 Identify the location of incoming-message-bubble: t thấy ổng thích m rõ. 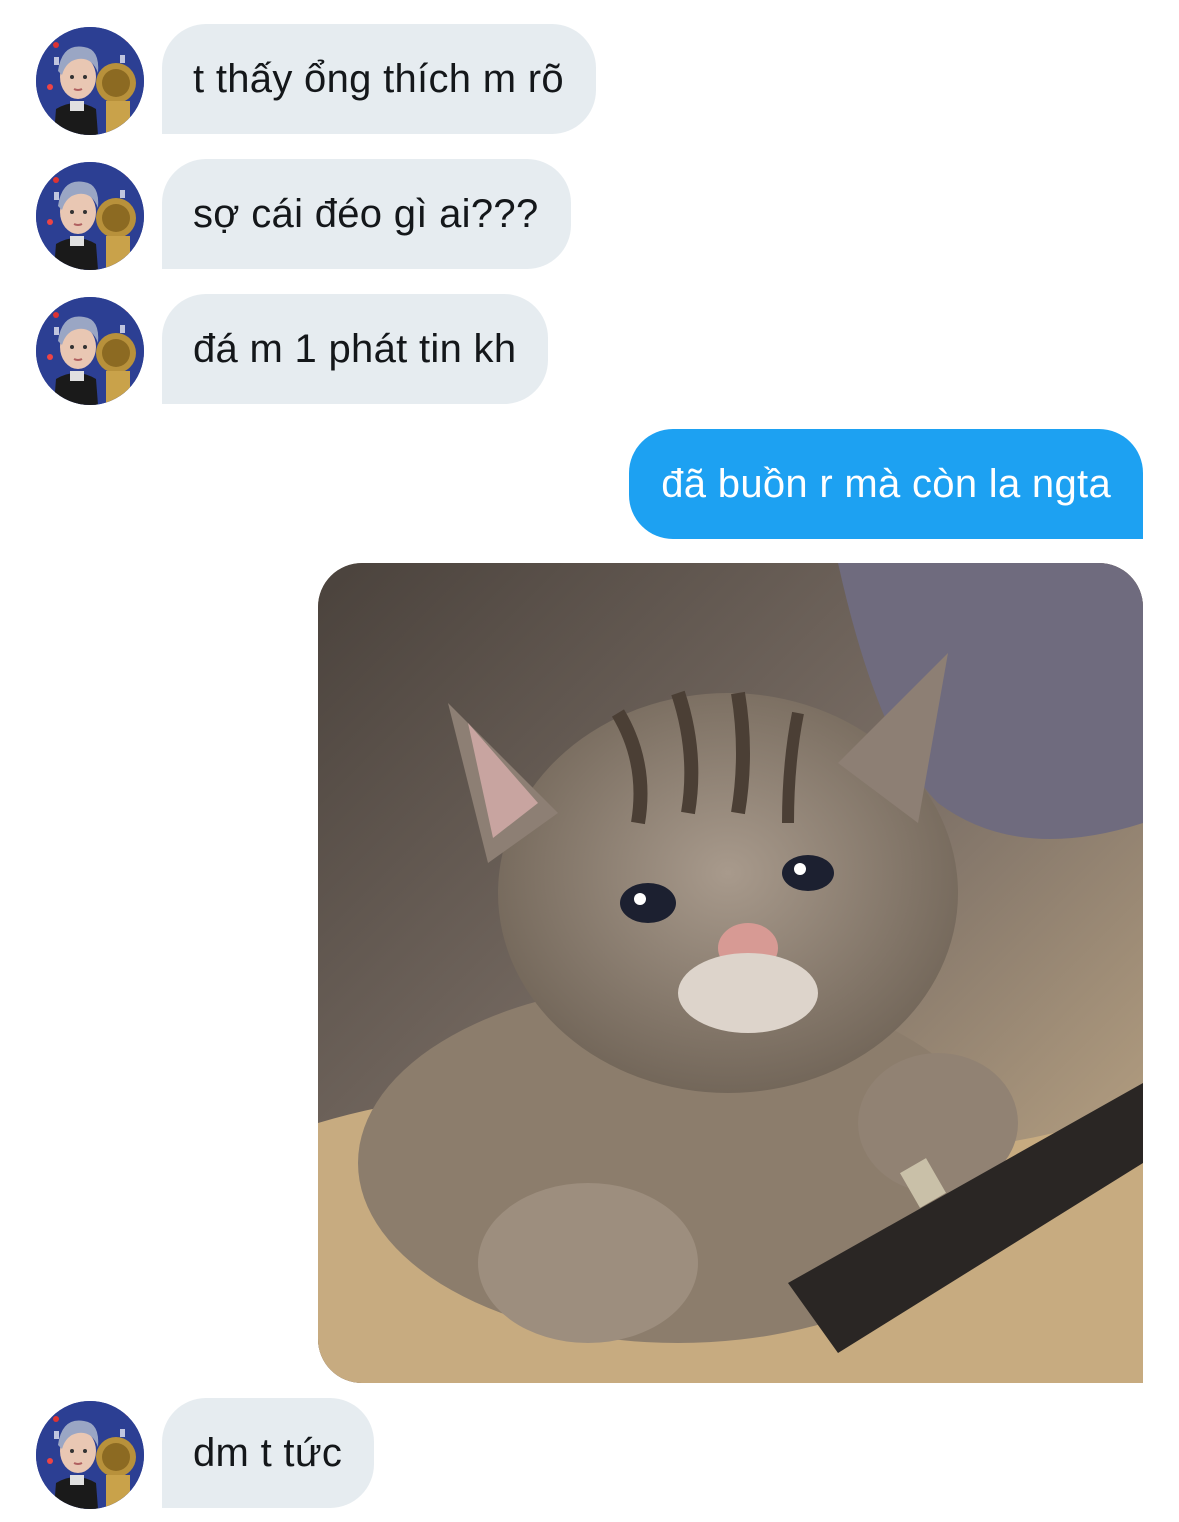
(379, 79).